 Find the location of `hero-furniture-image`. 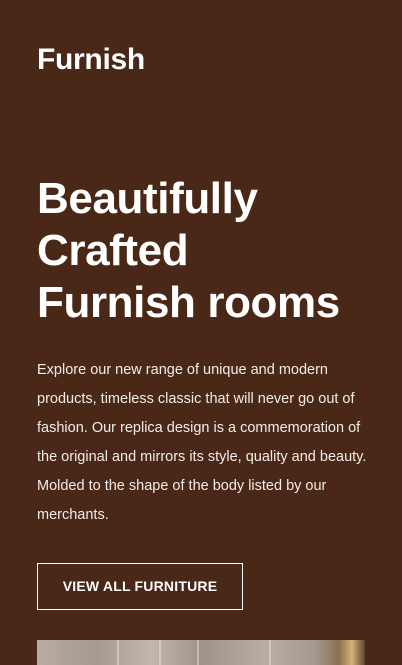

hero-furniture-image is located at coordinates (201, 652).